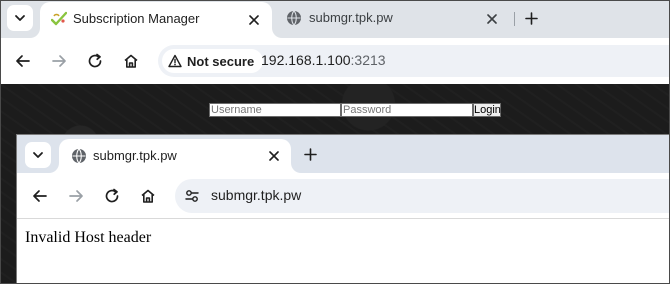 This screenshot has height=284, width=670. Describe the element at coordinates (275, 110) in the screenshot. I see `username-input` at that location.